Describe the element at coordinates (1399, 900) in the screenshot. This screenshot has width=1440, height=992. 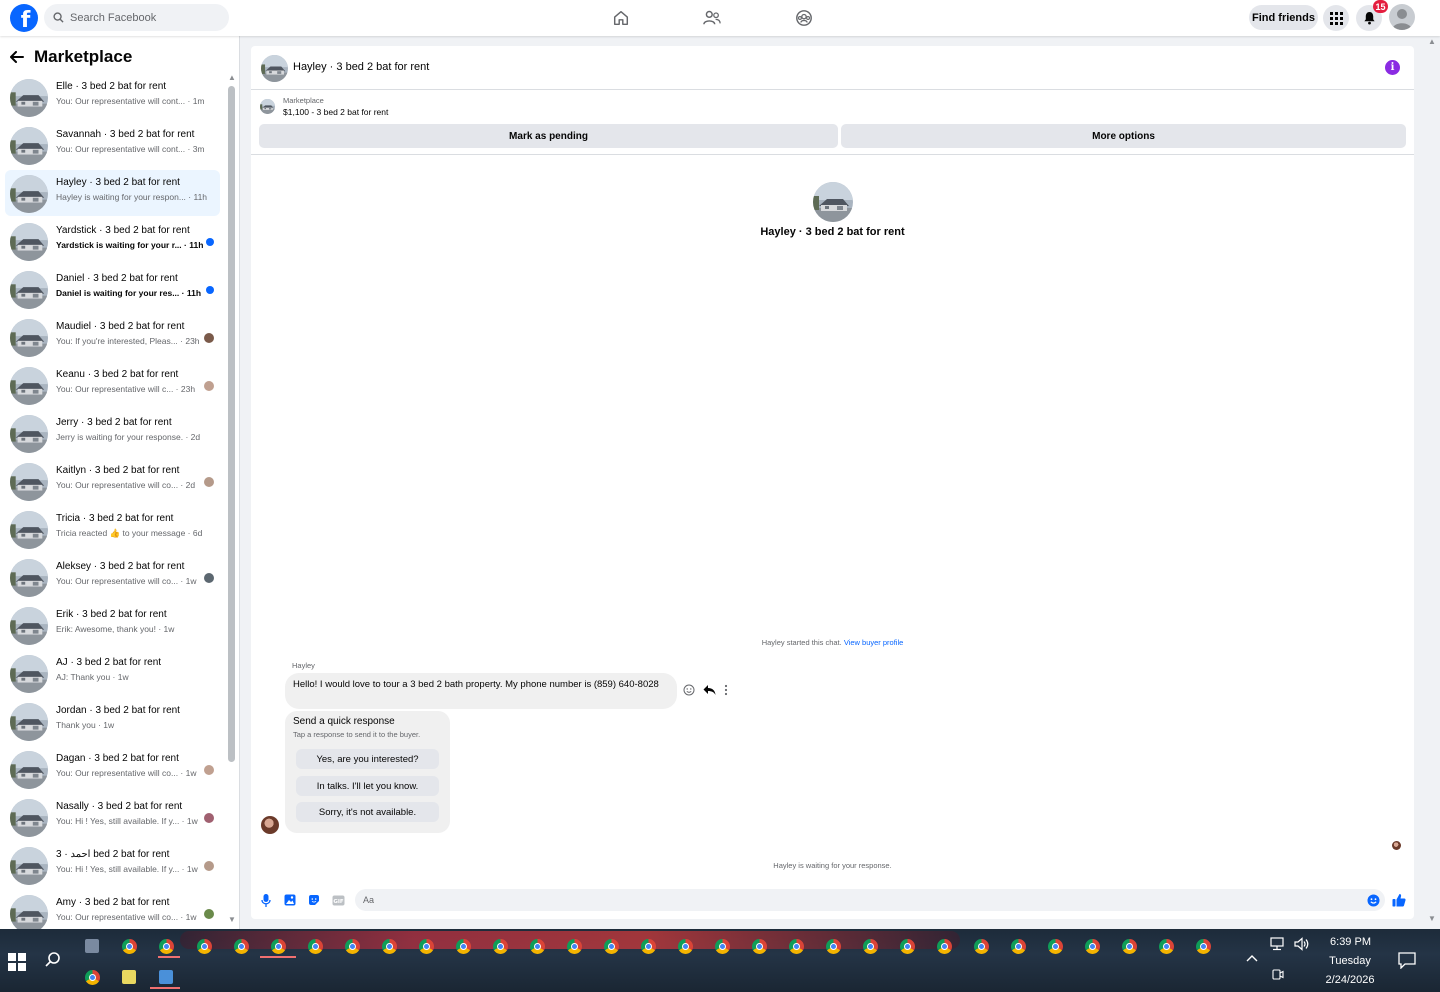
I see `thumbs-up-icon` at that location.